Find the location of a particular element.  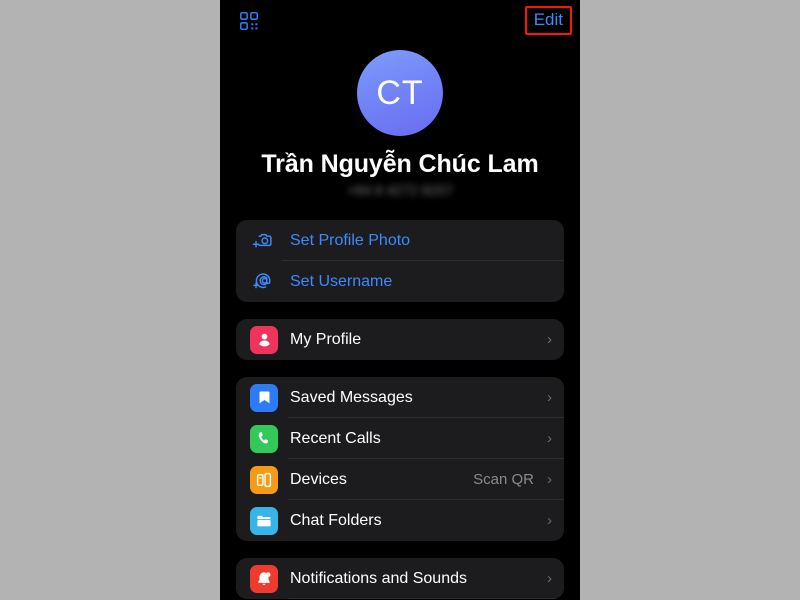

row-value: Scan QR is located at coordinates (503, 479).